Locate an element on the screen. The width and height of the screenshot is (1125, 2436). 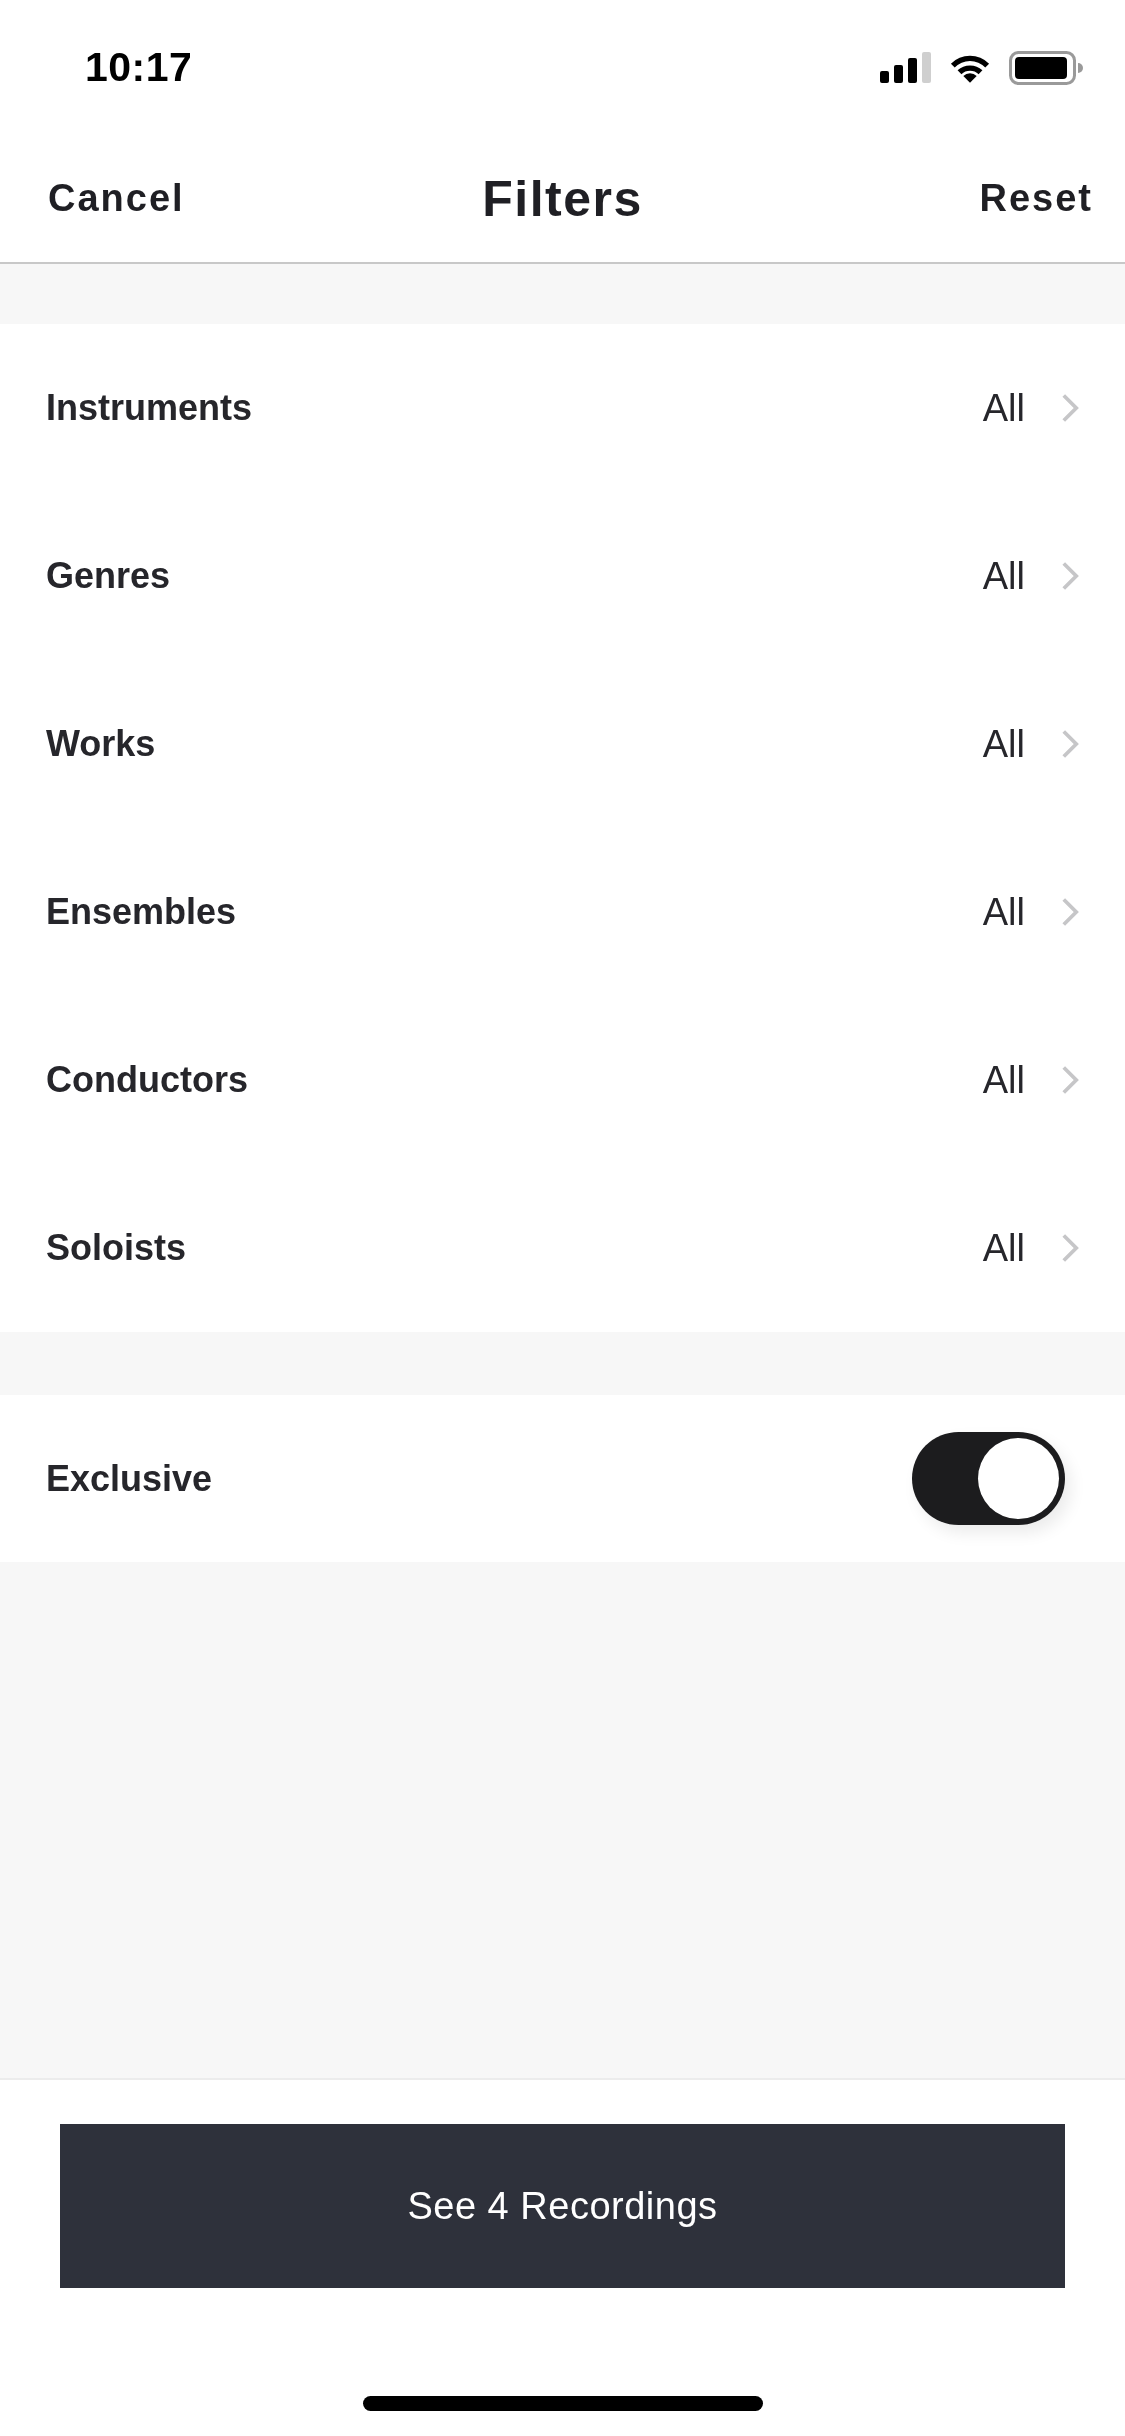
signal-icon is located at coordinates (905, 67).